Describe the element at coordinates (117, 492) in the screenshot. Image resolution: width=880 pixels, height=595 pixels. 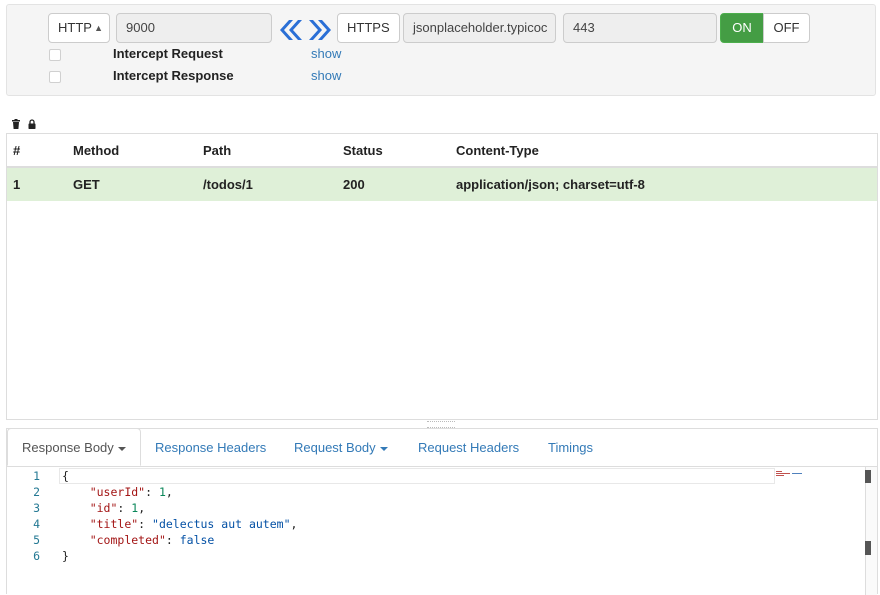
I see `json-key: "userId"` at that location.